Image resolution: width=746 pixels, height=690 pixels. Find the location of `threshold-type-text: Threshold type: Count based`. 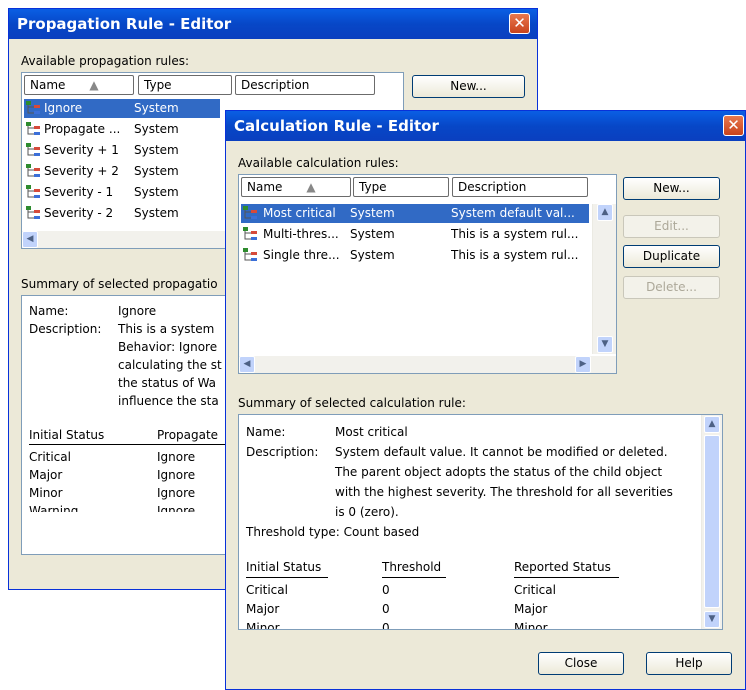

threshold-type-text: Threshold type: Count based is located at coordinates (333, 532).